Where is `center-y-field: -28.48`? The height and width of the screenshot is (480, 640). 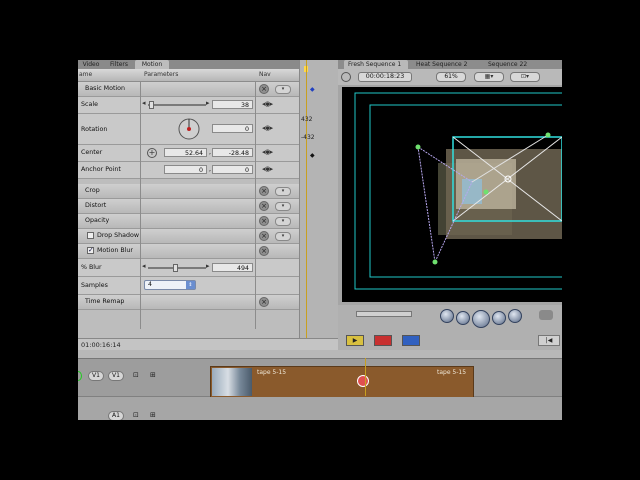
center-y-field: -28.48 is located at coordinates (232, 152).